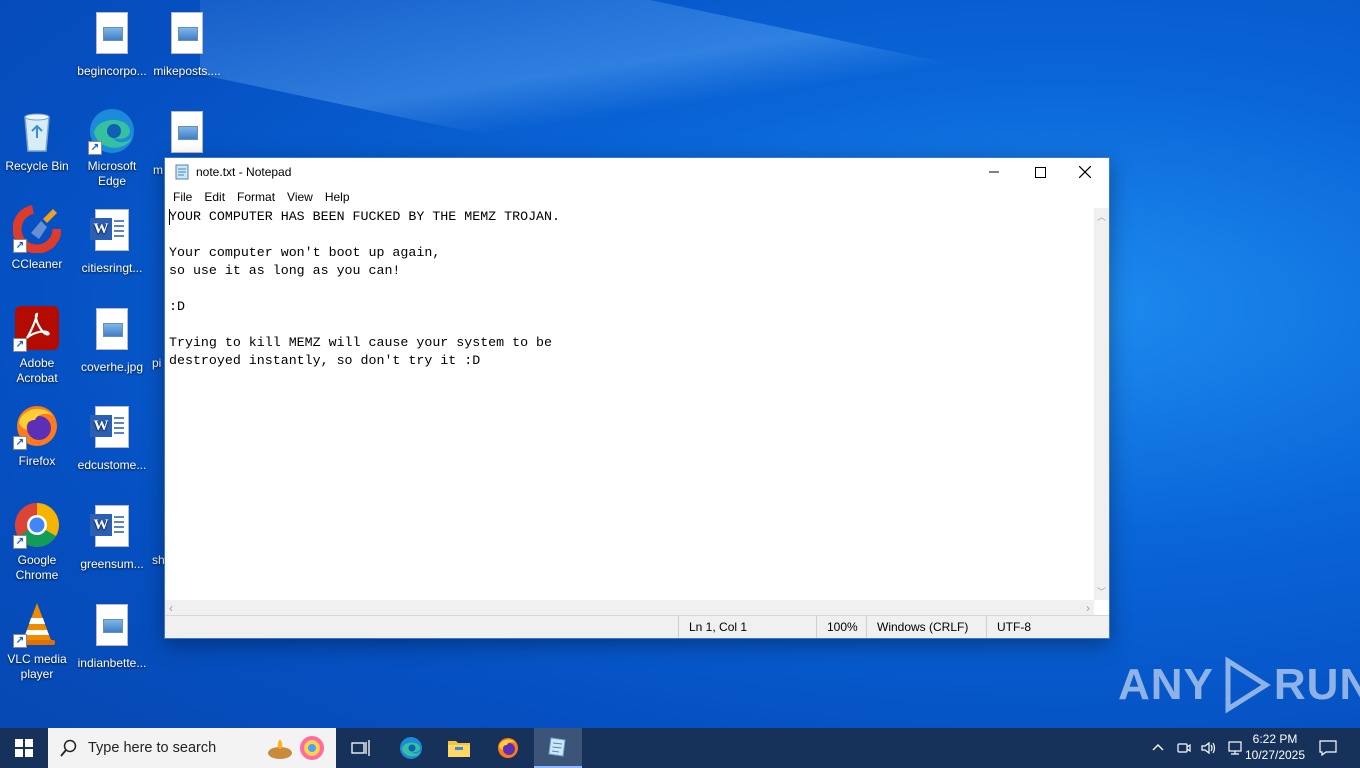 The image size is (1360, 768). Describe the element at coordinates (37, 525) in the screenshot. I see `chrome-icon: ↗` at that location.